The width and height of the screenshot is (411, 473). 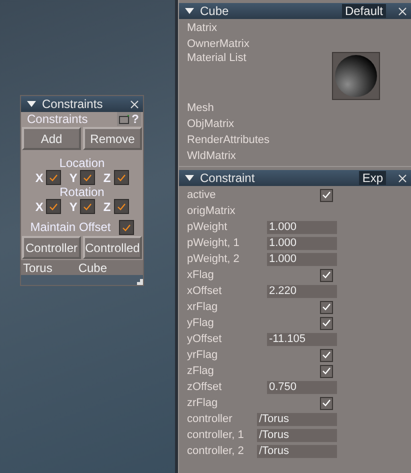 What do you see at coordinates (213, 243) in the screenshot?
I see `property-label: pWeight, 1` at bounding box center [213, 243].